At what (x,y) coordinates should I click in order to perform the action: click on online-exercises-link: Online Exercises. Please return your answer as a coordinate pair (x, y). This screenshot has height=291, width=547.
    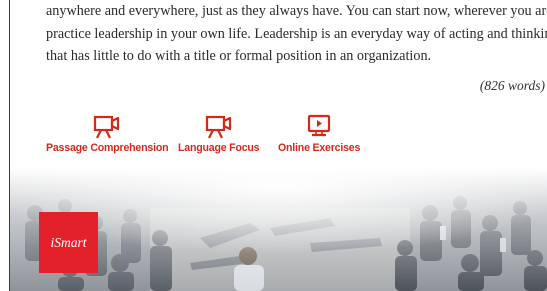
    Looking at the image, I should click on (319, 134).